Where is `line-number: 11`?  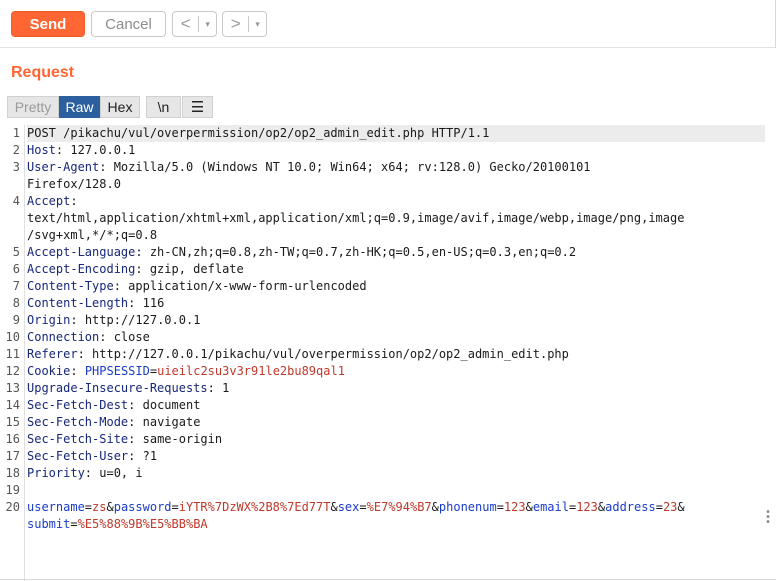
line-number: 11 is located at coordinates (12, 354).